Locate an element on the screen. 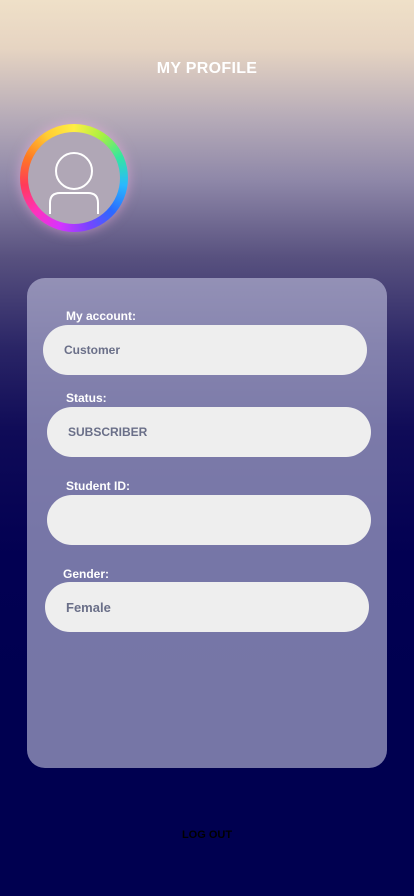 The width and height of the screenshot is (414, 896). logout-button: LOG OUT is located at coordinates (207, 835).